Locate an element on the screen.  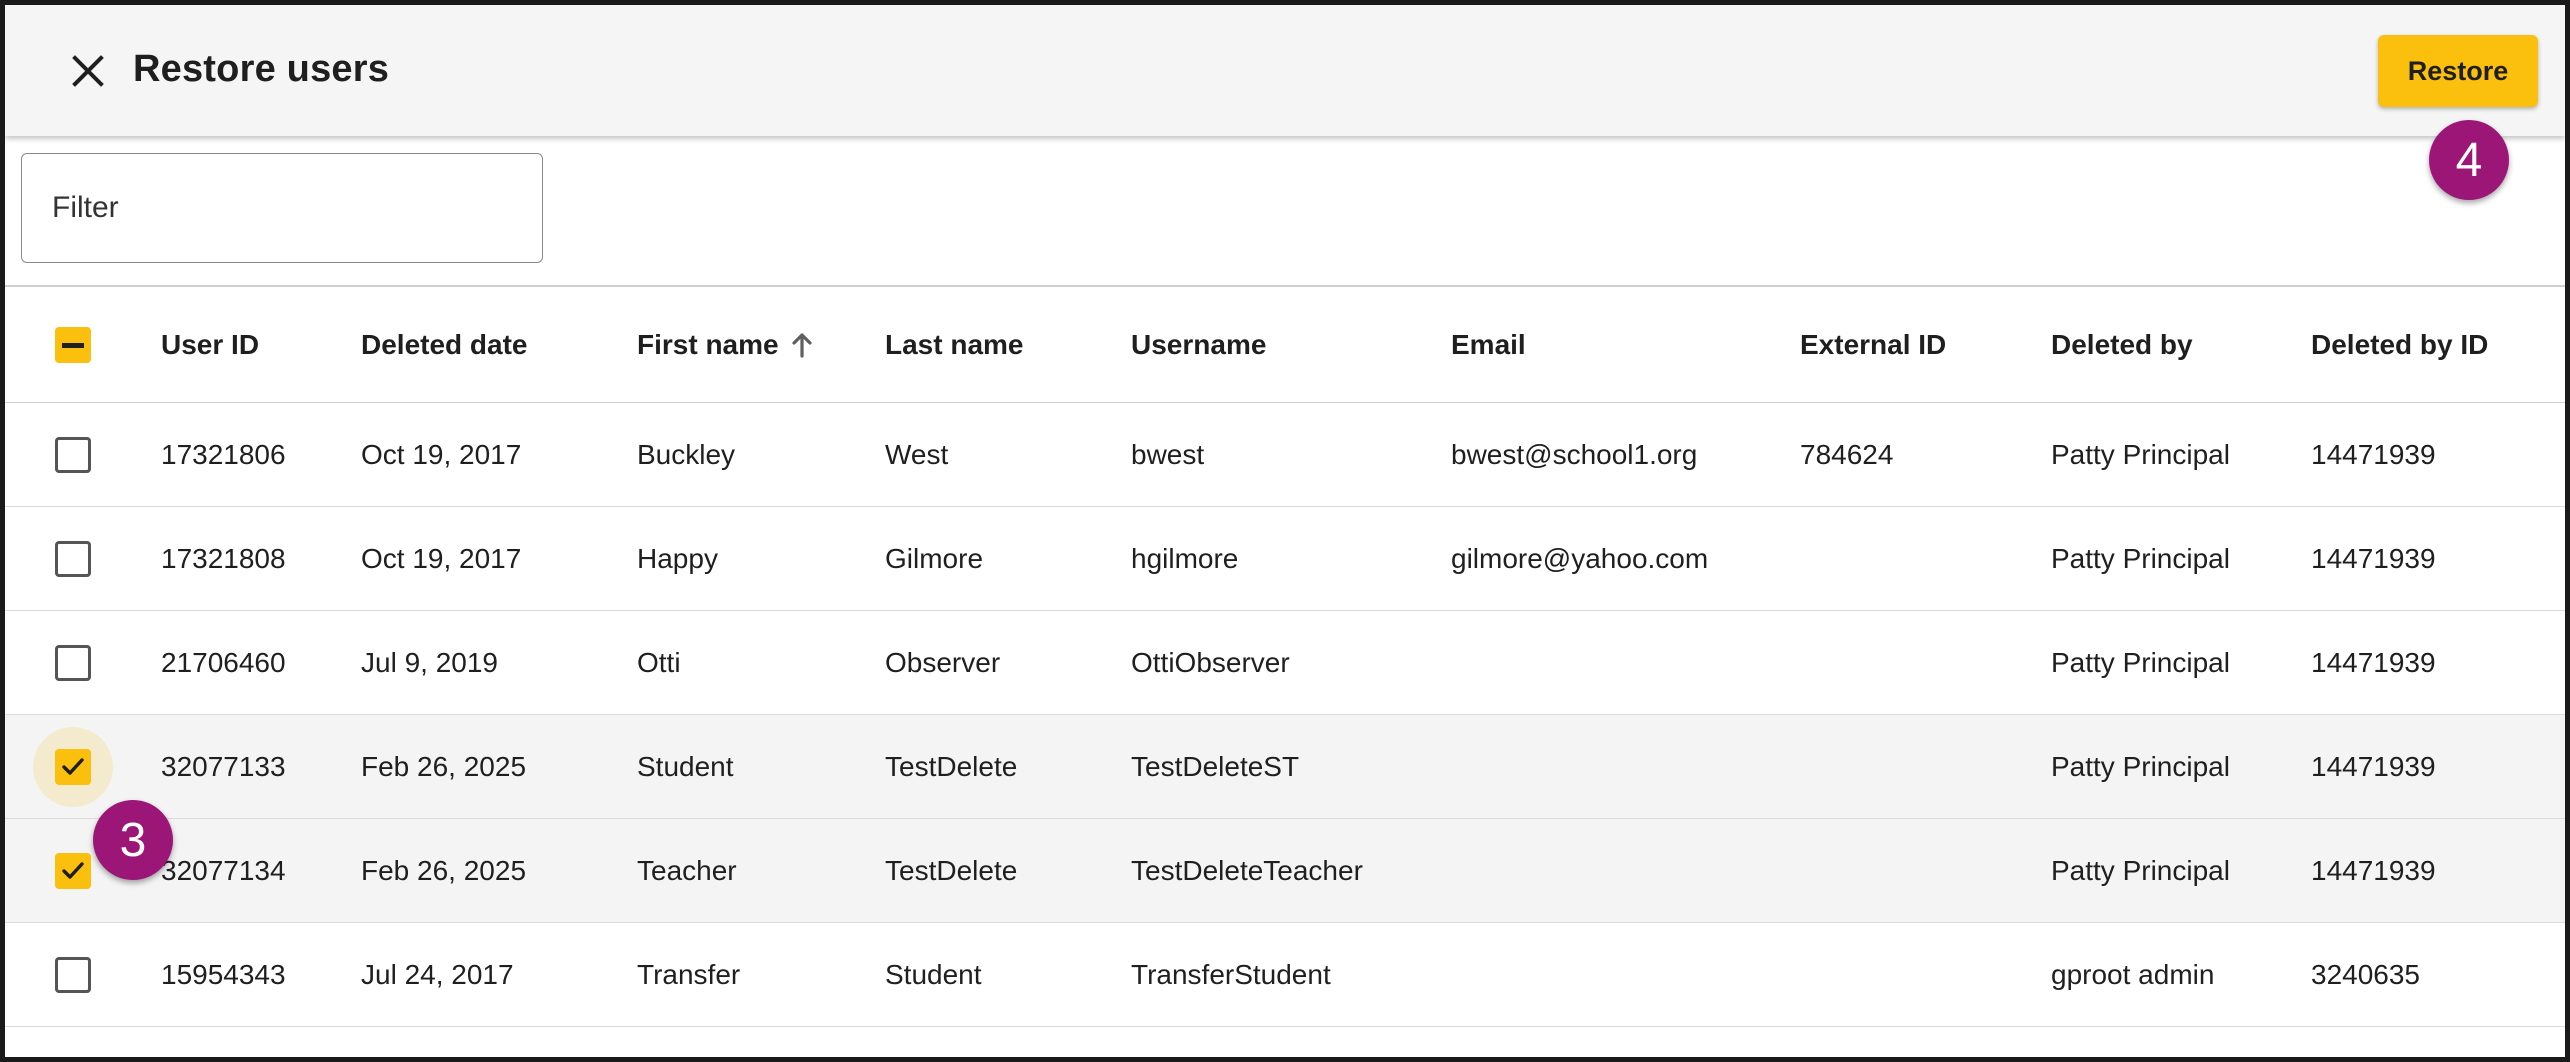
column-header-deleted-by-id: Deleted by ID is located at coordinates (2399, 344).